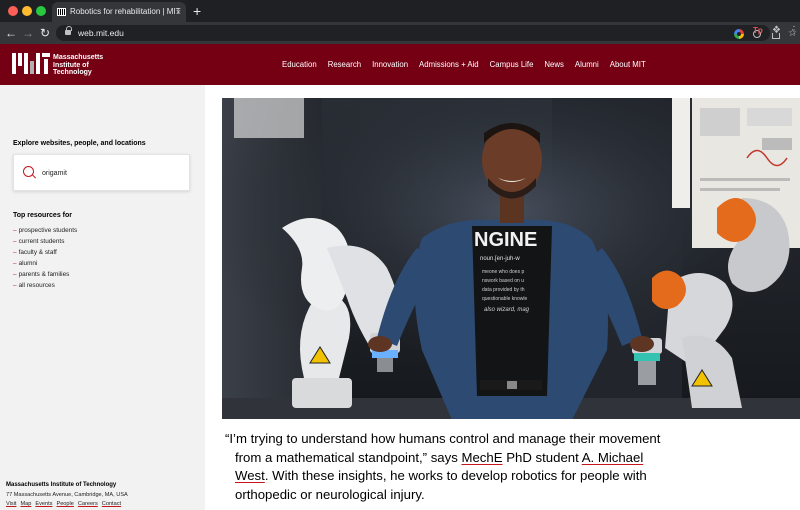  I want to click on footer-link-visit: Visit, so click(11, 504).